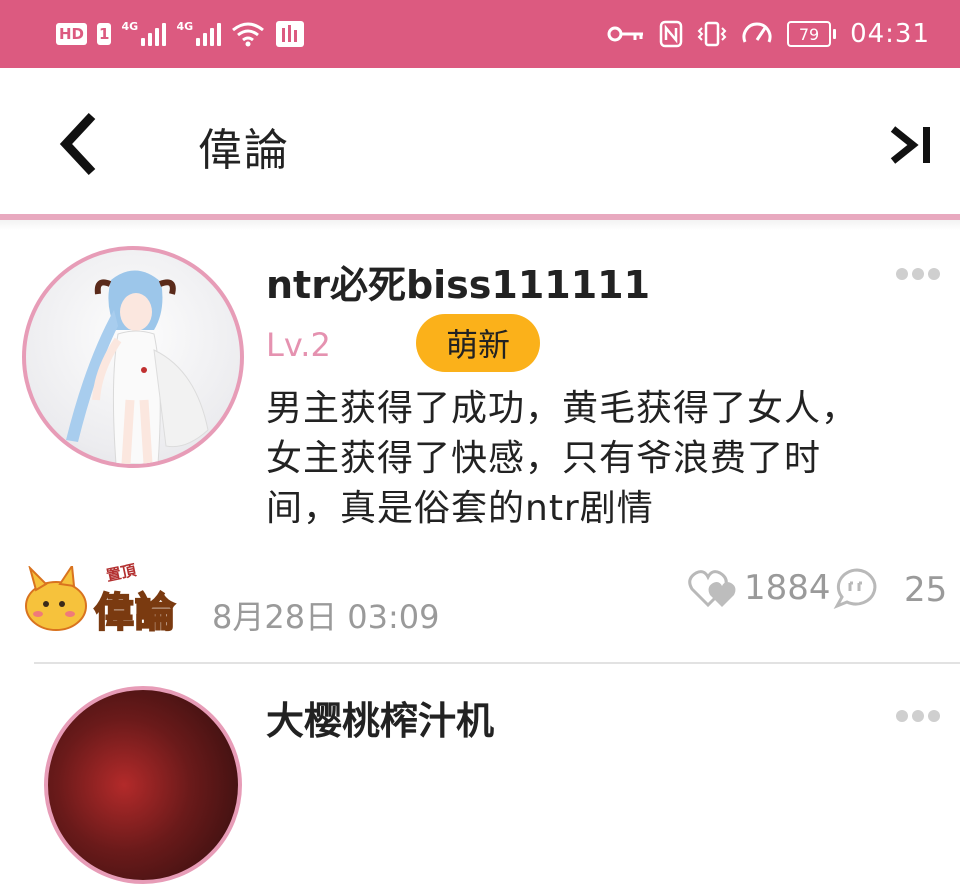  What do you see at coordinates (290, 34) in the screenshot?
I see `data-transfer-icon` at bounding box center [290, 34].